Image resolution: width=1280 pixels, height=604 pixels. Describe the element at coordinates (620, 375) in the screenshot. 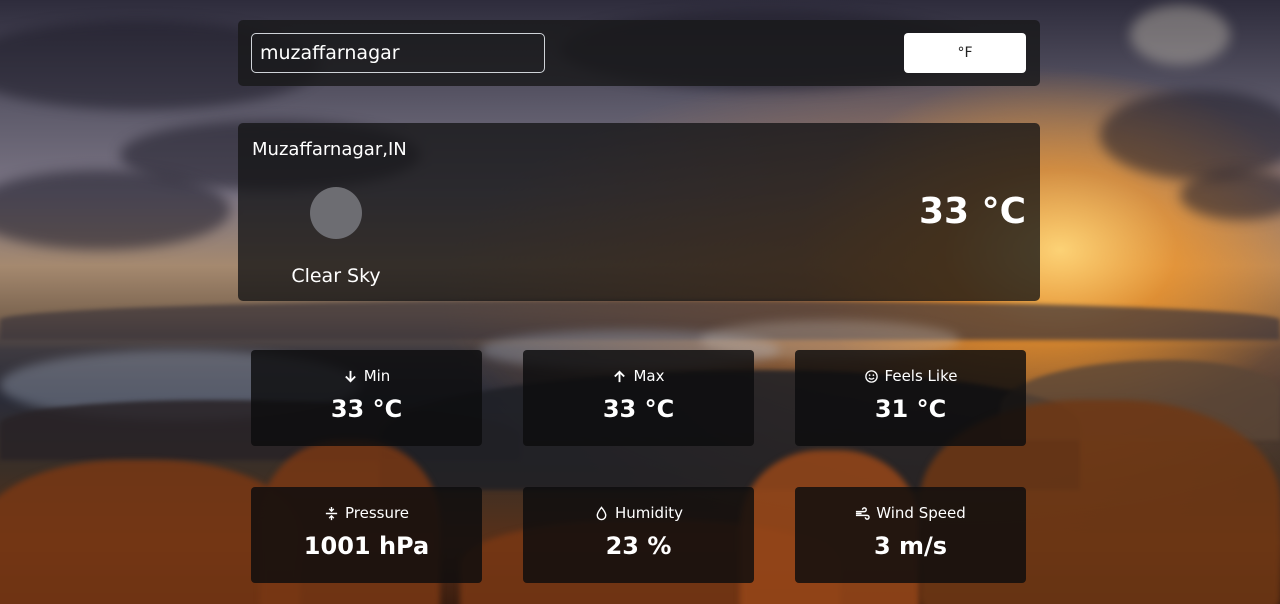

I see `arrow-up-icon` at that location.